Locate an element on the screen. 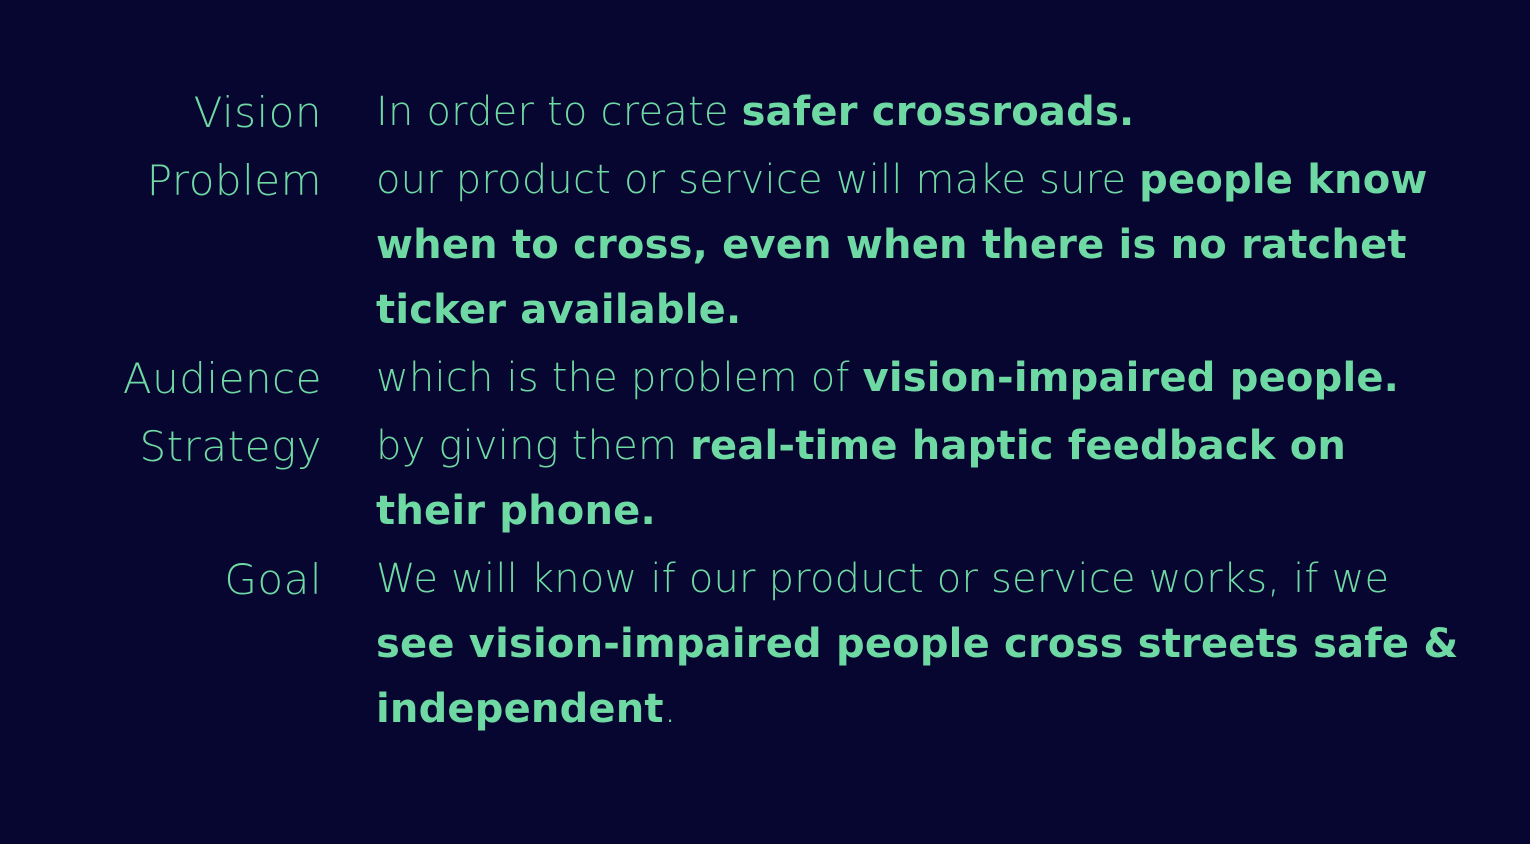  vision-strong-text: safer crossroads. is located at coordinates (938, 112).